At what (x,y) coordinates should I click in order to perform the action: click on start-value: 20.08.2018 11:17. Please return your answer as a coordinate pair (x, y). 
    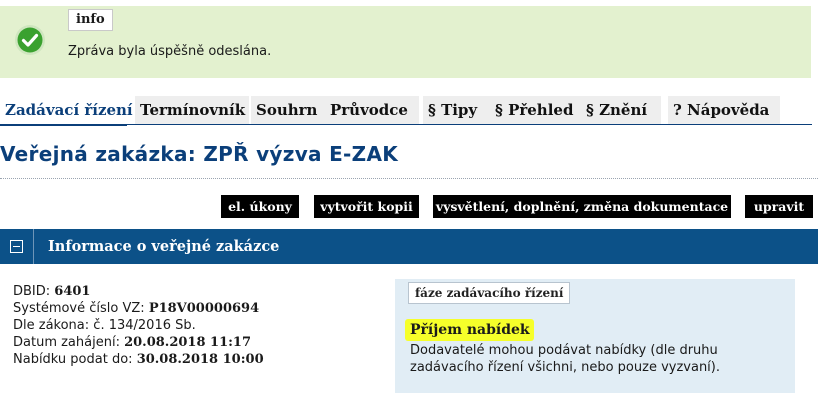
    Looking at the image, I should click on (188, 342).